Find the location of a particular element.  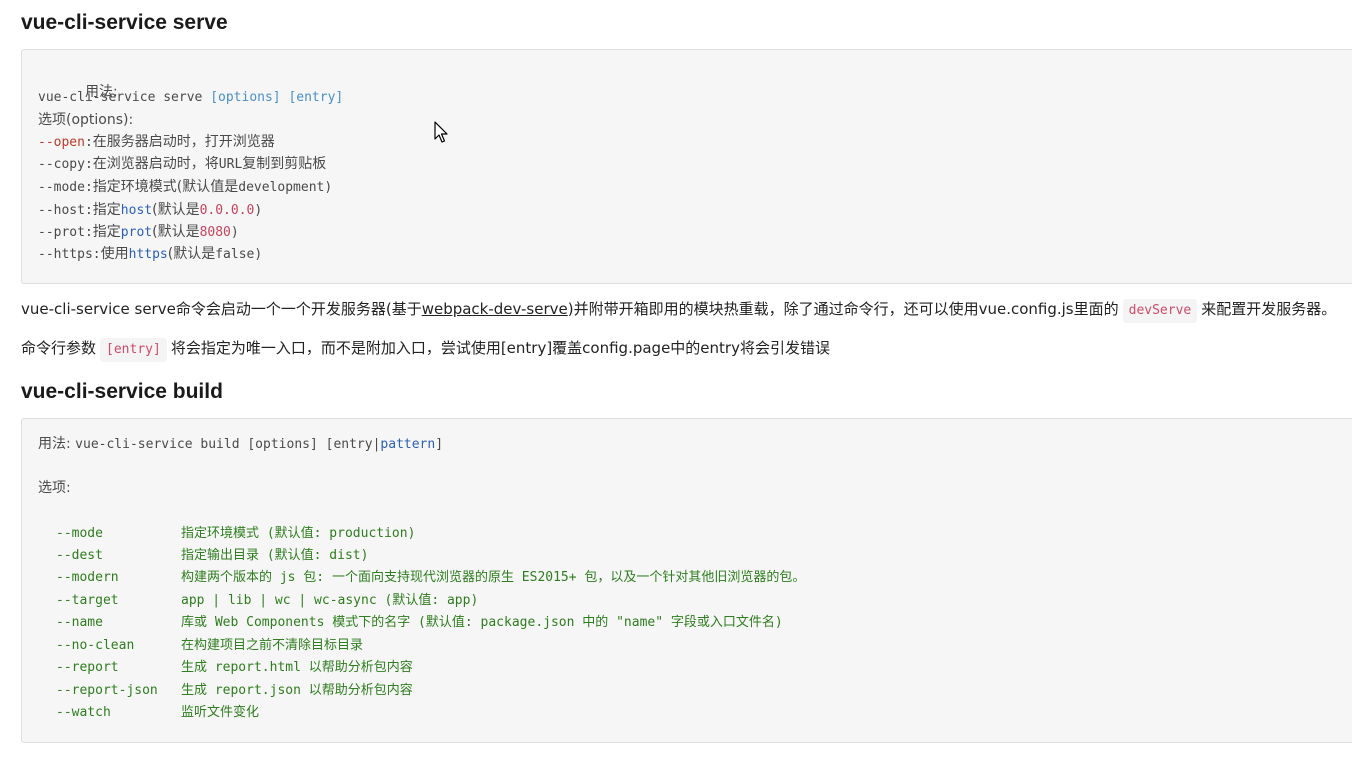

options-label: 选项(options): is located at coordinates (85, 120).